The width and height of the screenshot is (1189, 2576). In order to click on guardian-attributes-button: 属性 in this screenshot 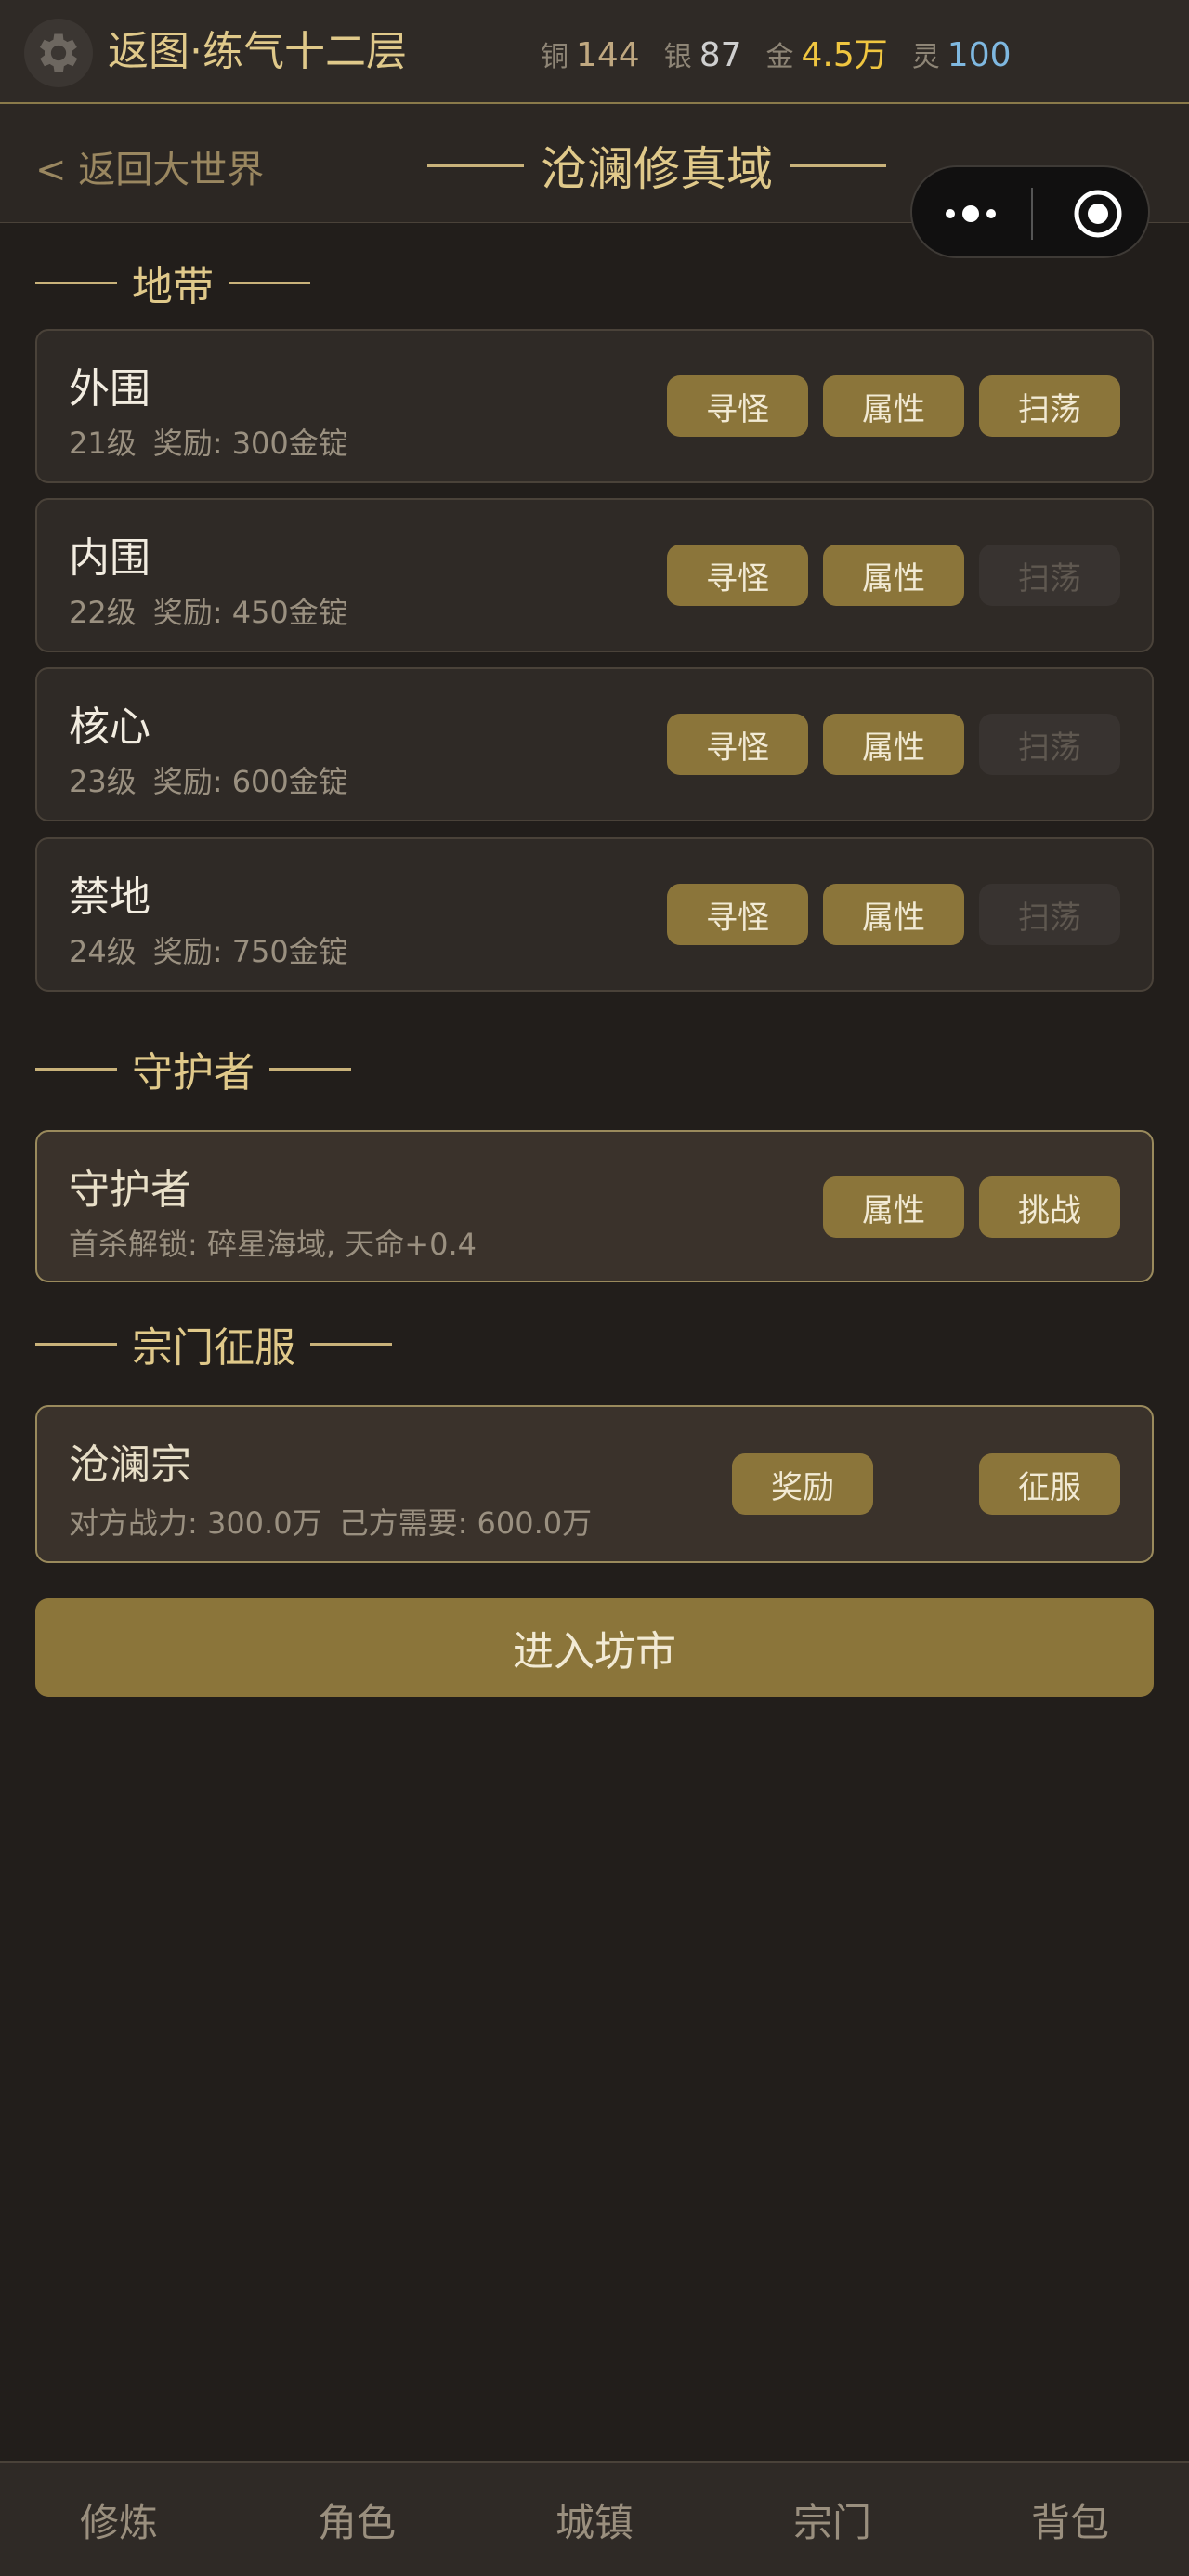, I will do `click(893, 1207)`.